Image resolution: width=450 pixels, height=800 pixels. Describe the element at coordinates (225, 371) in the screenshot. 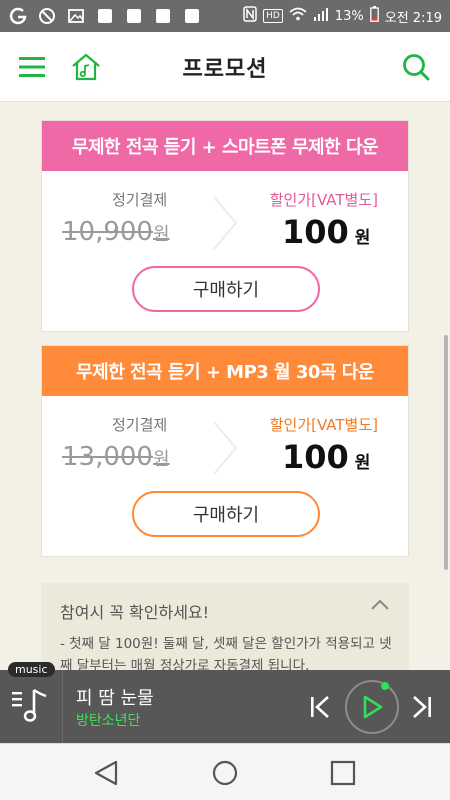

I see `promo-title: 무제한 전곡 듣기 + MP3 월 30곡 다운` at that location.